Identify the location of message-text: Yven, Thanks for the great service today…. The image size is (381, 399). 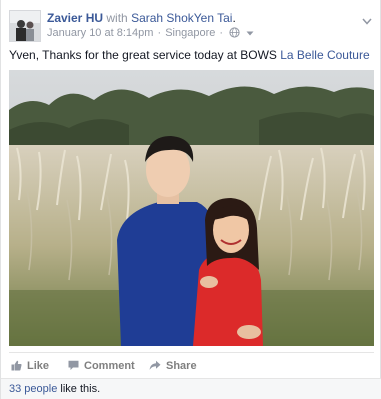
(145, 55).